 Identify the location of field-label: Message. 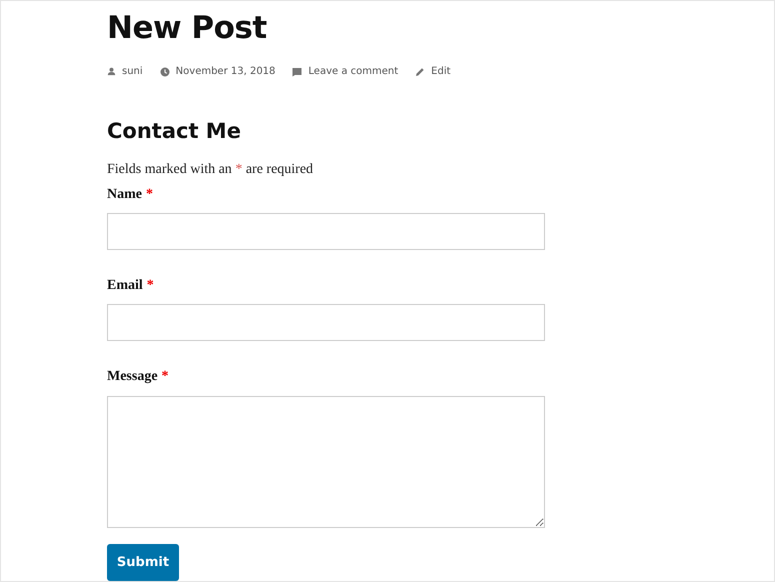
(132, 377).